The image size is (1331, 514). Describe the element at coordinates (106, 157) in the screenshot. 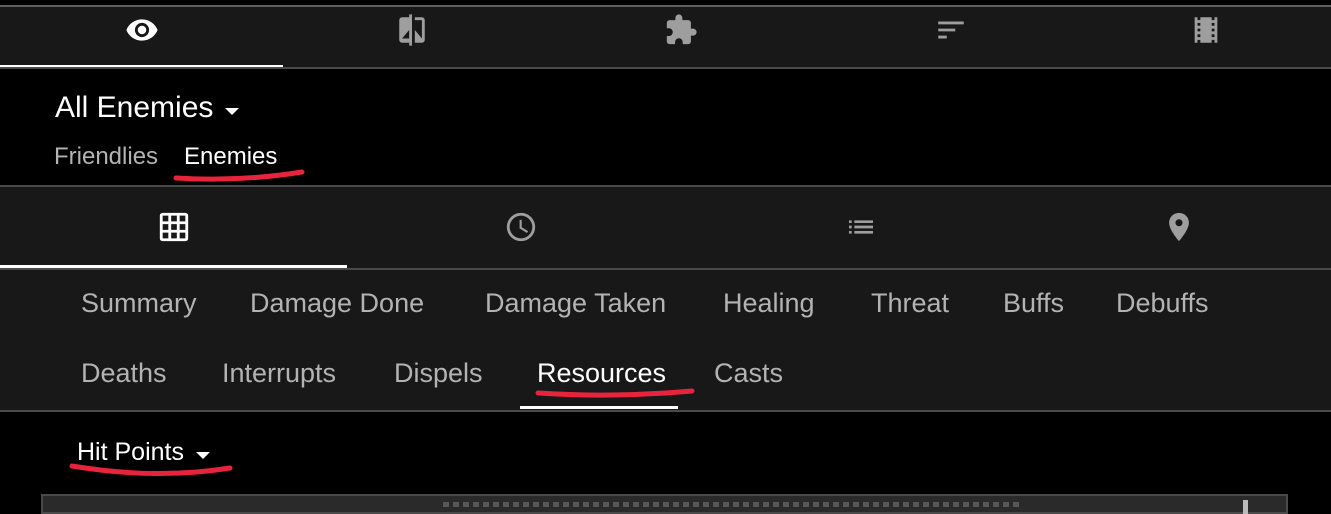

I see `faction-link-friendlies: Friendlies` at that location.